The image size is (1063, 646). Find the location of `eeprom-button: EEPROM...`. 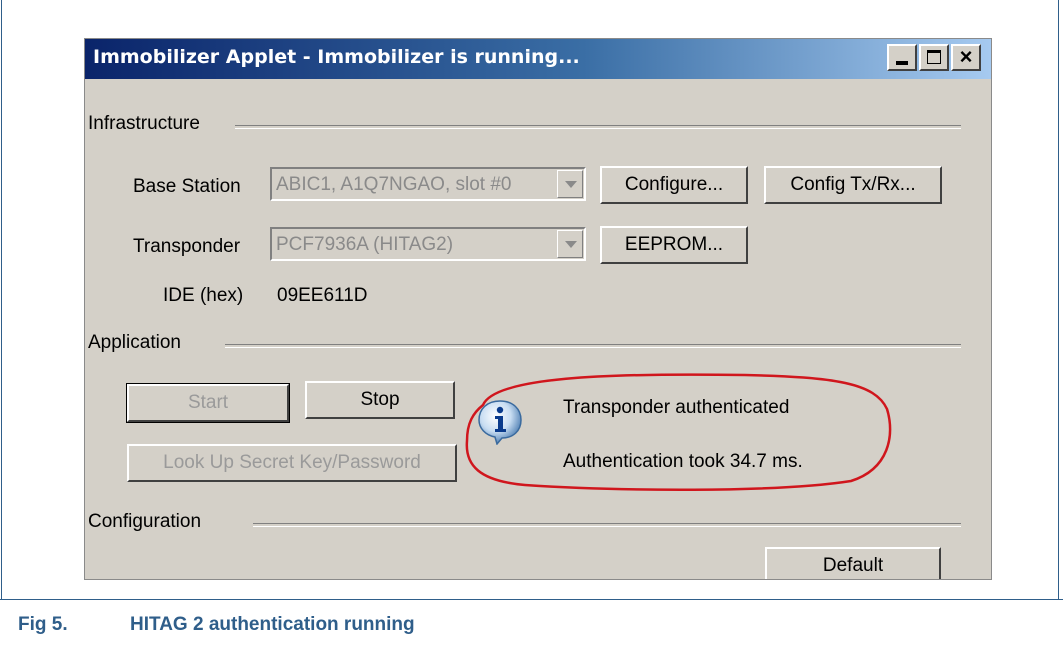

eeprom-button: EEPROM... is located at coordinates (674, 245).